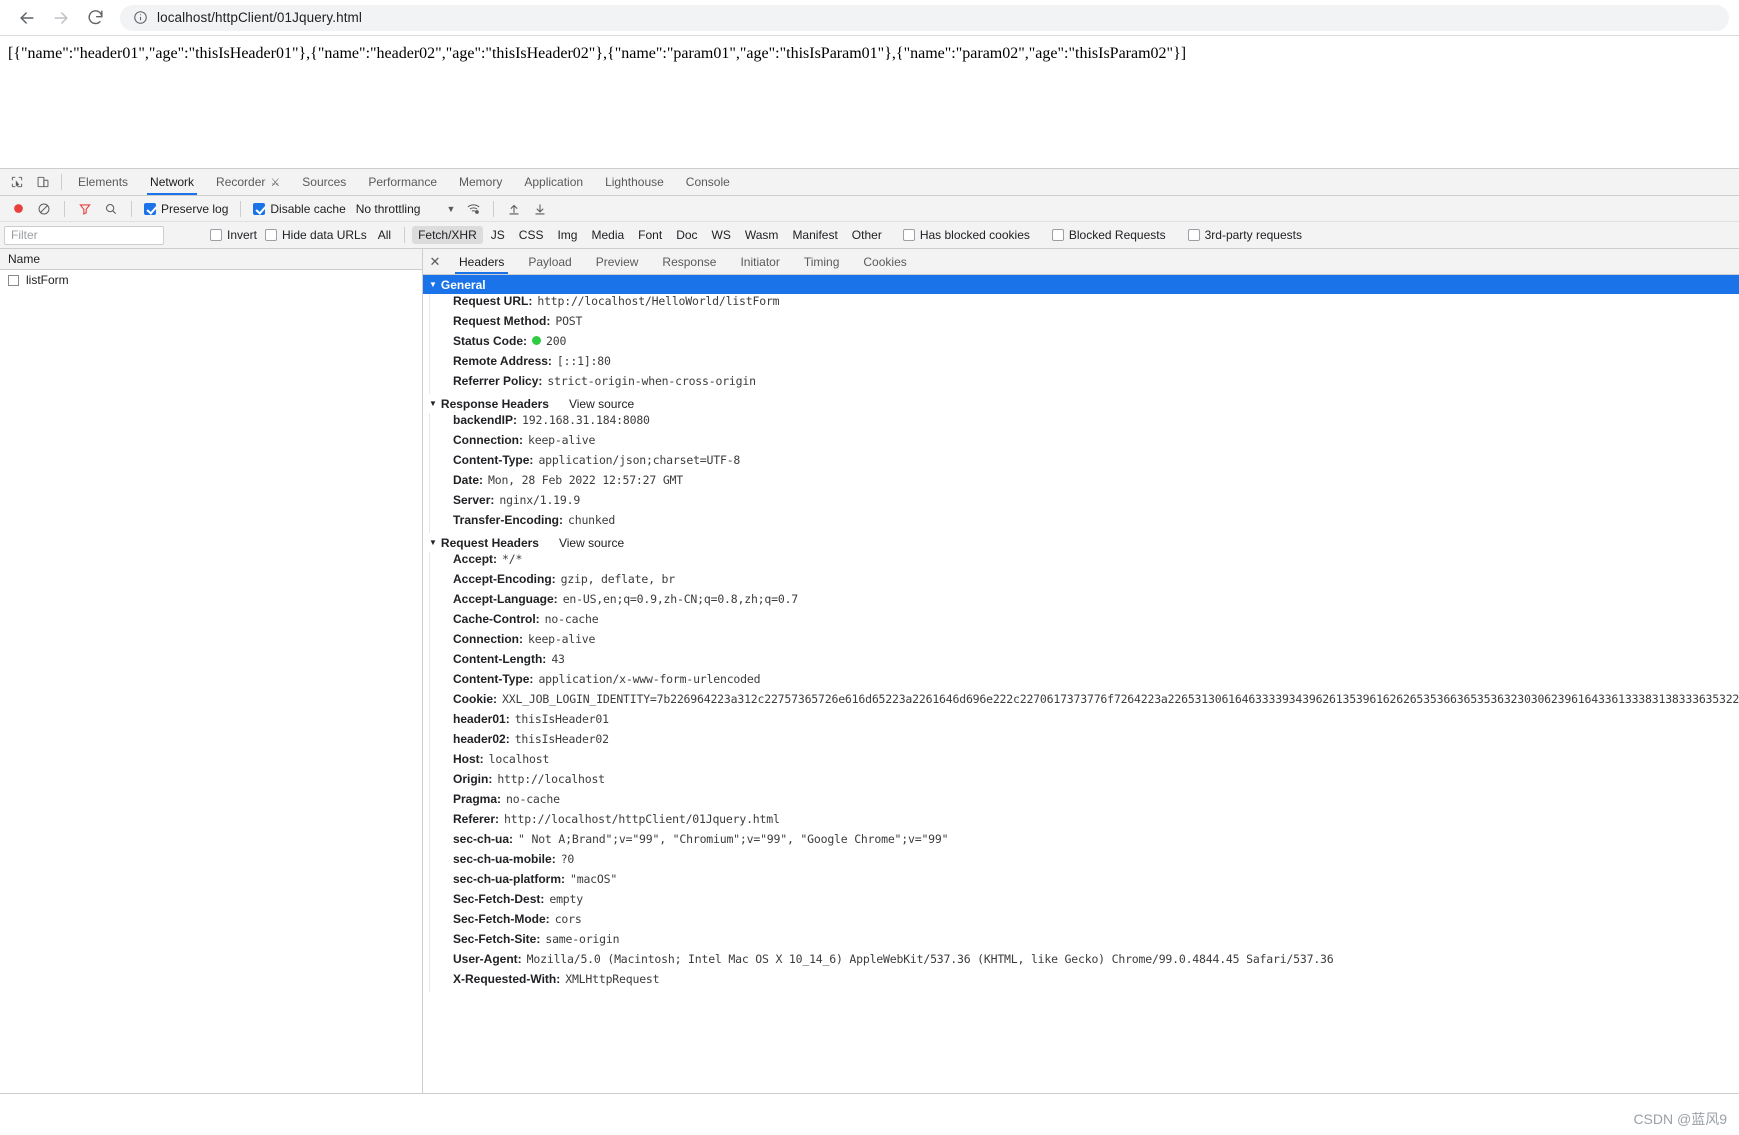 This screenshot has height=1135, width=1739. What do you see at coordinates (814, 235) in the screenshot?
I see `filter-type-manifest: Manifest` at bounding box center [814, 235].